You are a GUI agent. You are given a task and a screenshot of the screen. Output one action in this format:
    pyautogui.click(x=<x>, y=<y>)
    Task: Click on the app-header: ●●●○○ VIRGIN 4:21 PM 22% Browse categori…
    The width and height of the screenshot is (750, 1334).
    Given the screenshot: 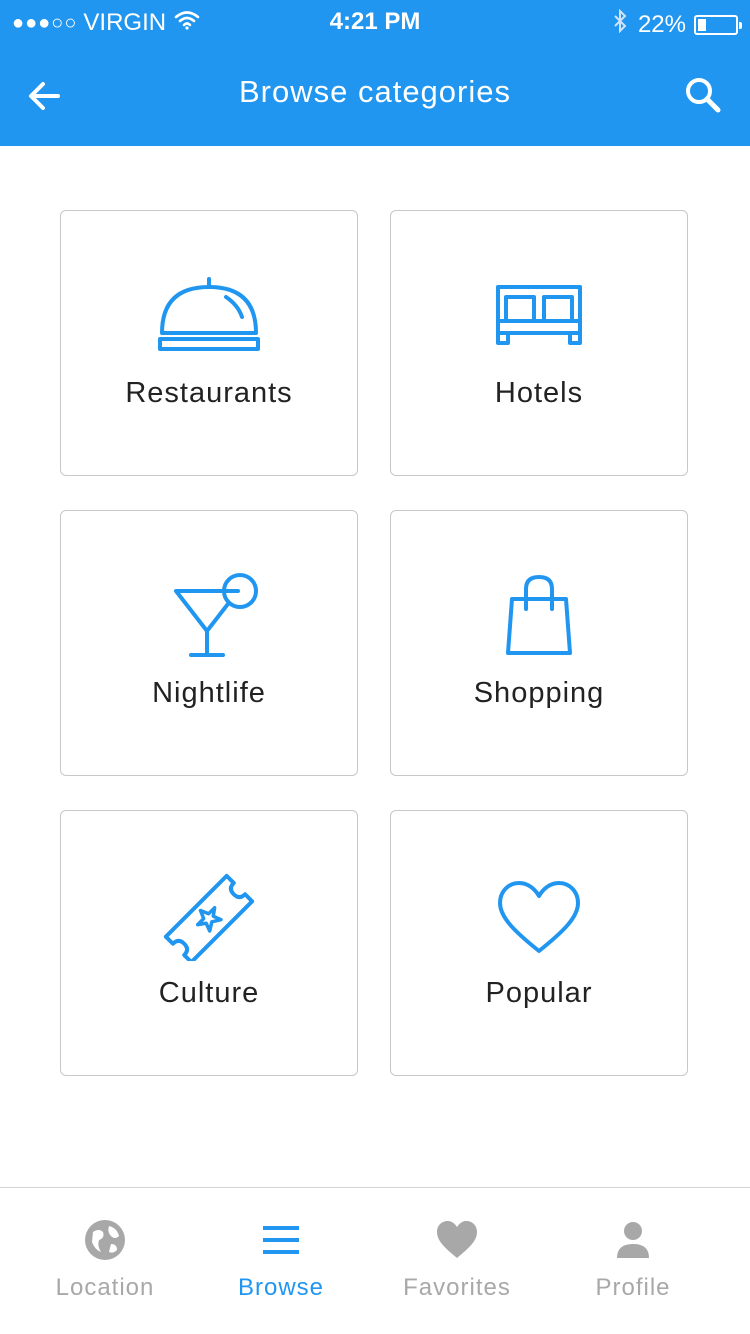 What is the action you would take?
    pyautogui.click(x=375, y=73)
    